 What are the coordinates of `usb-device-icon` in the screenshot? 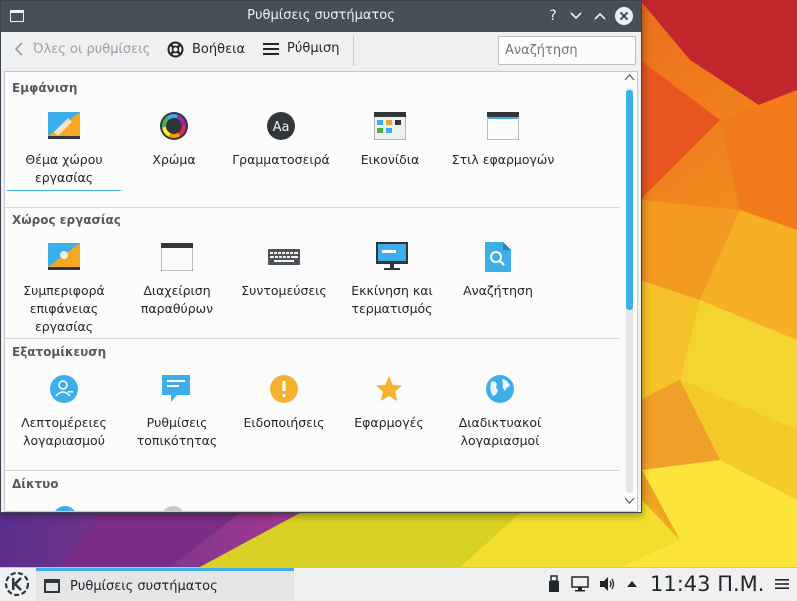 It's located at (554, 584).